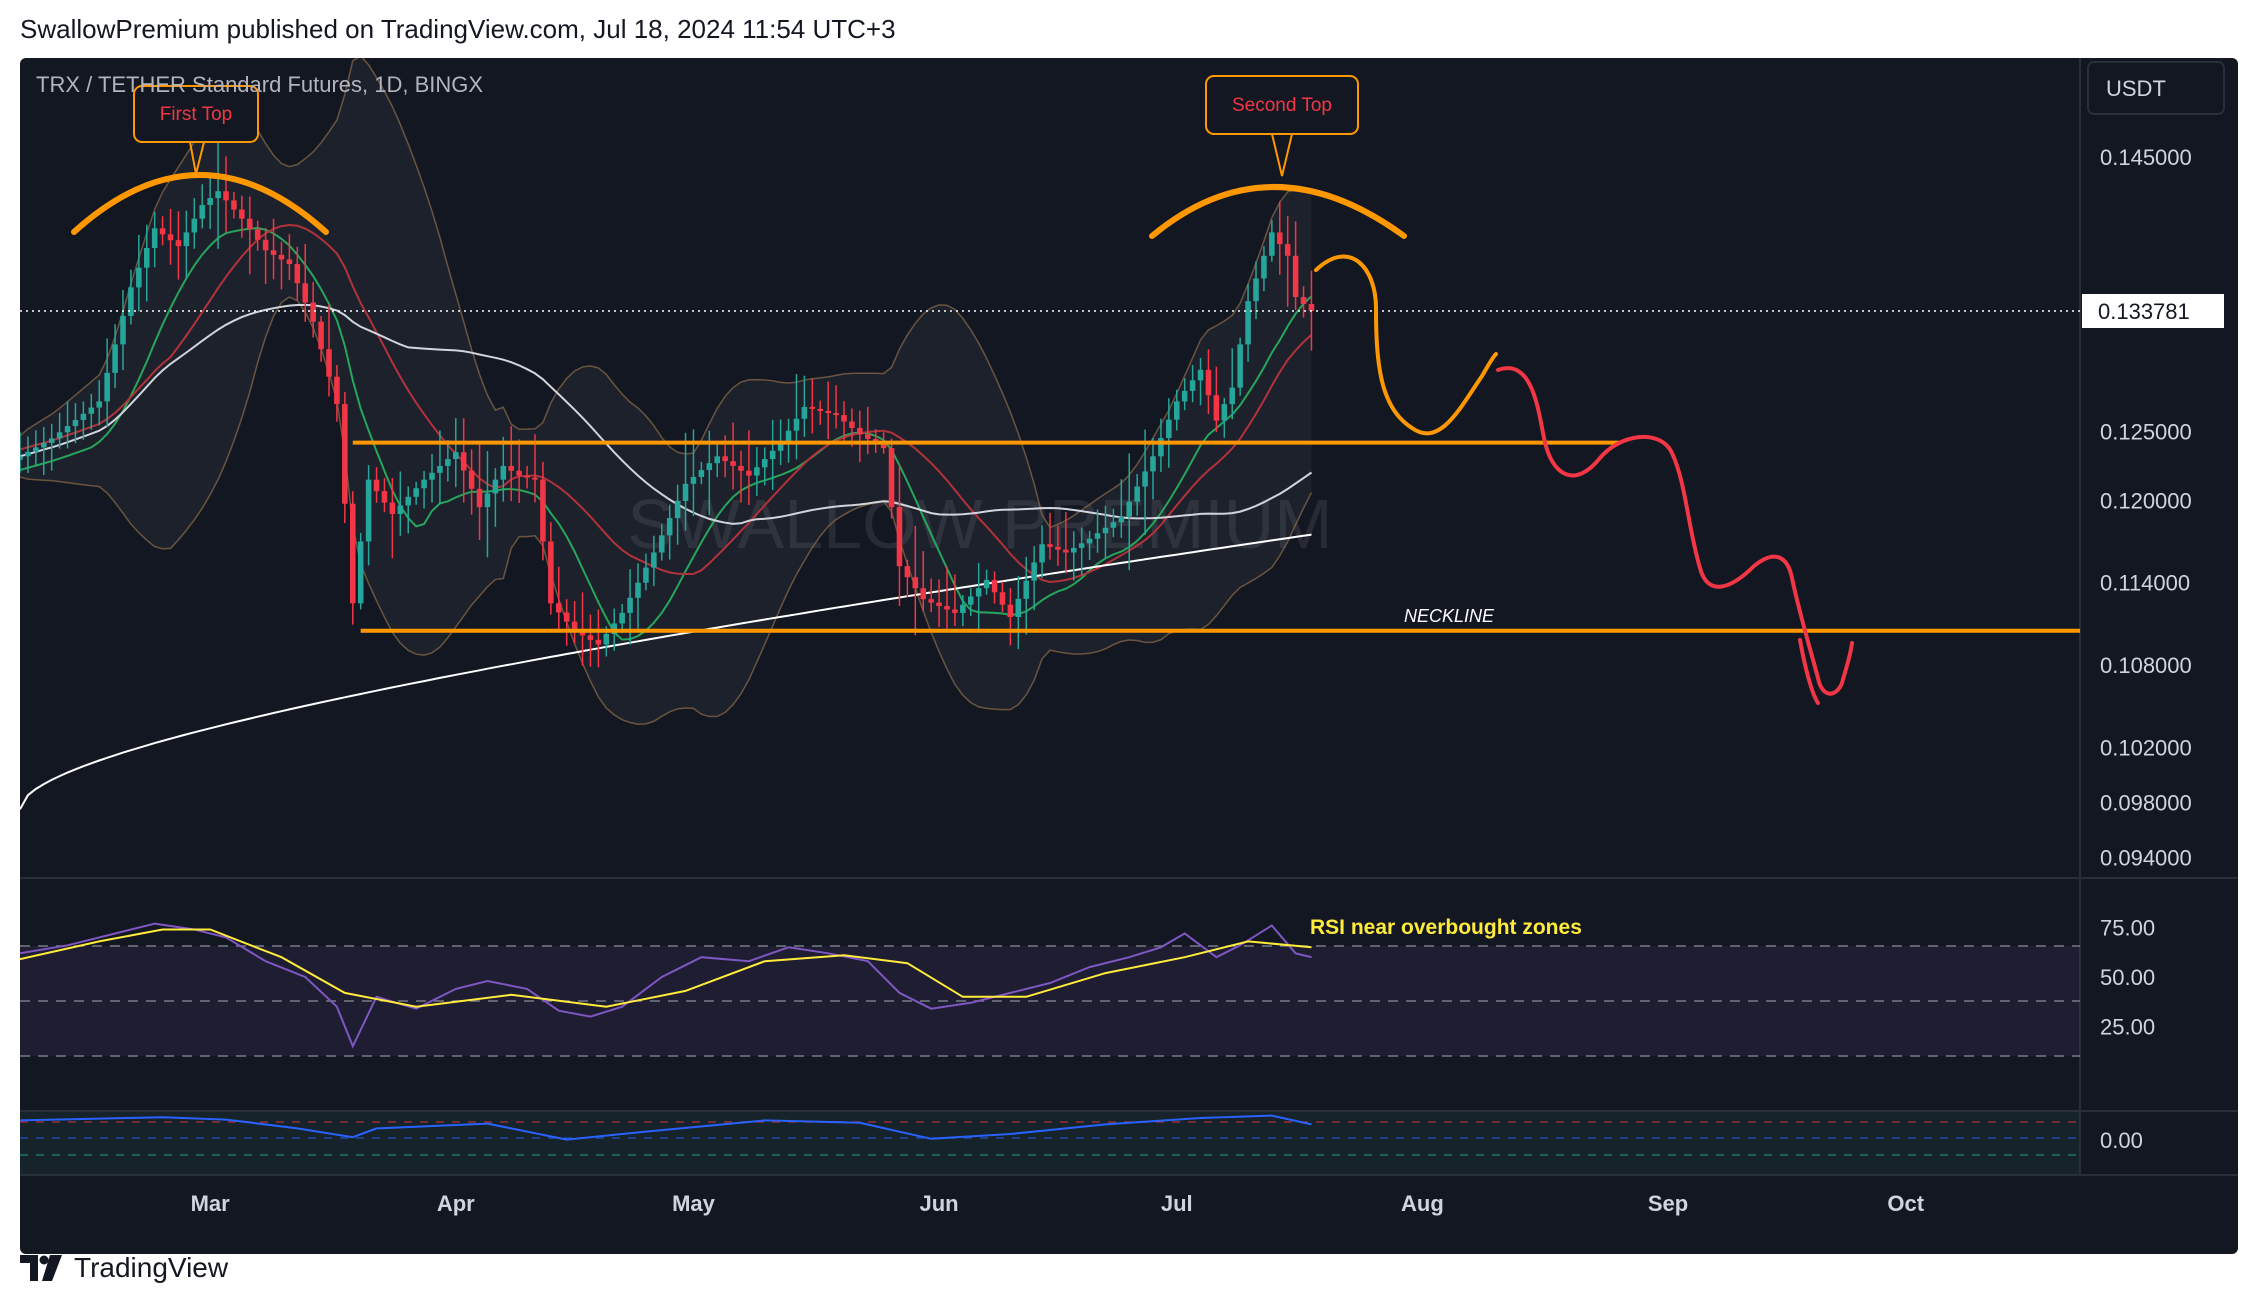  I want to click on time-tick-label: Aug, so click(1422, 1203).